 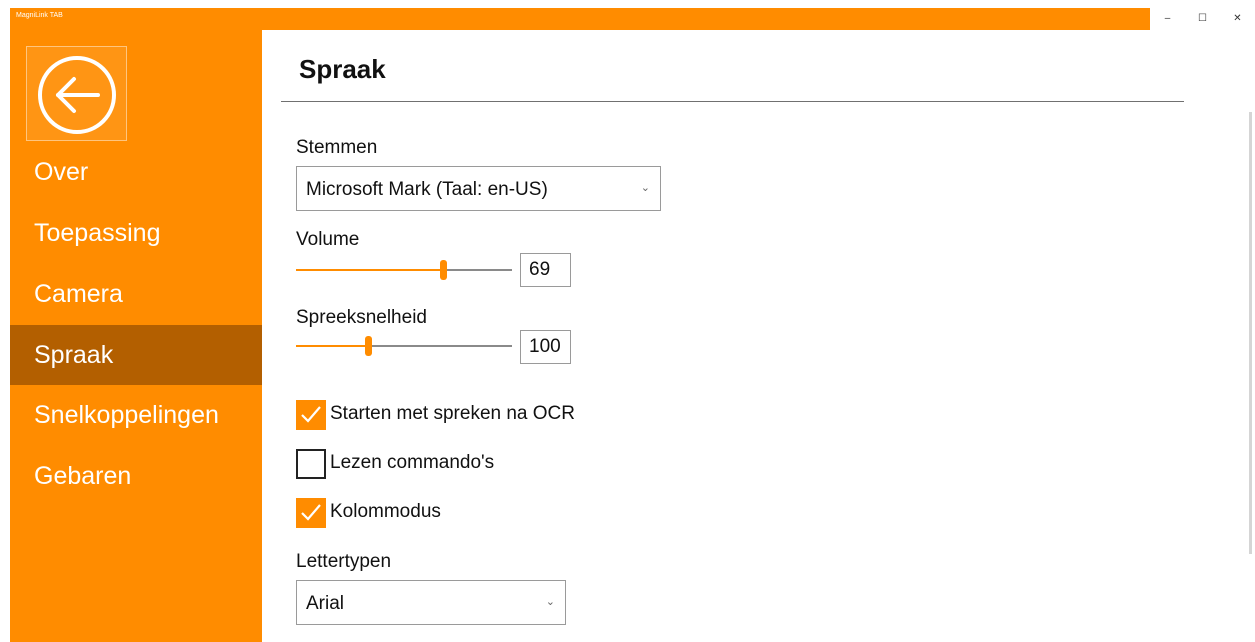 What do you see at coordinates (344, 561) in the screenshot?
I see `fonts-label: Lettertypen` at bounding box center [344, 561].